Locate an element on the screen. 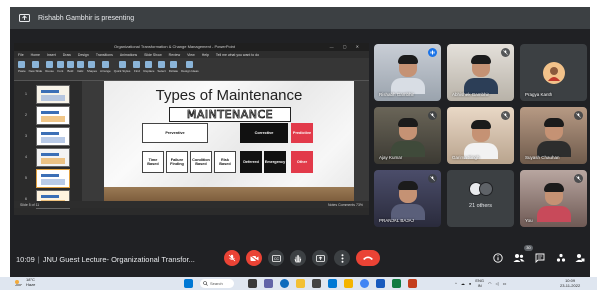  ribbon-button: Reuse is located at coordinates (49, 67).